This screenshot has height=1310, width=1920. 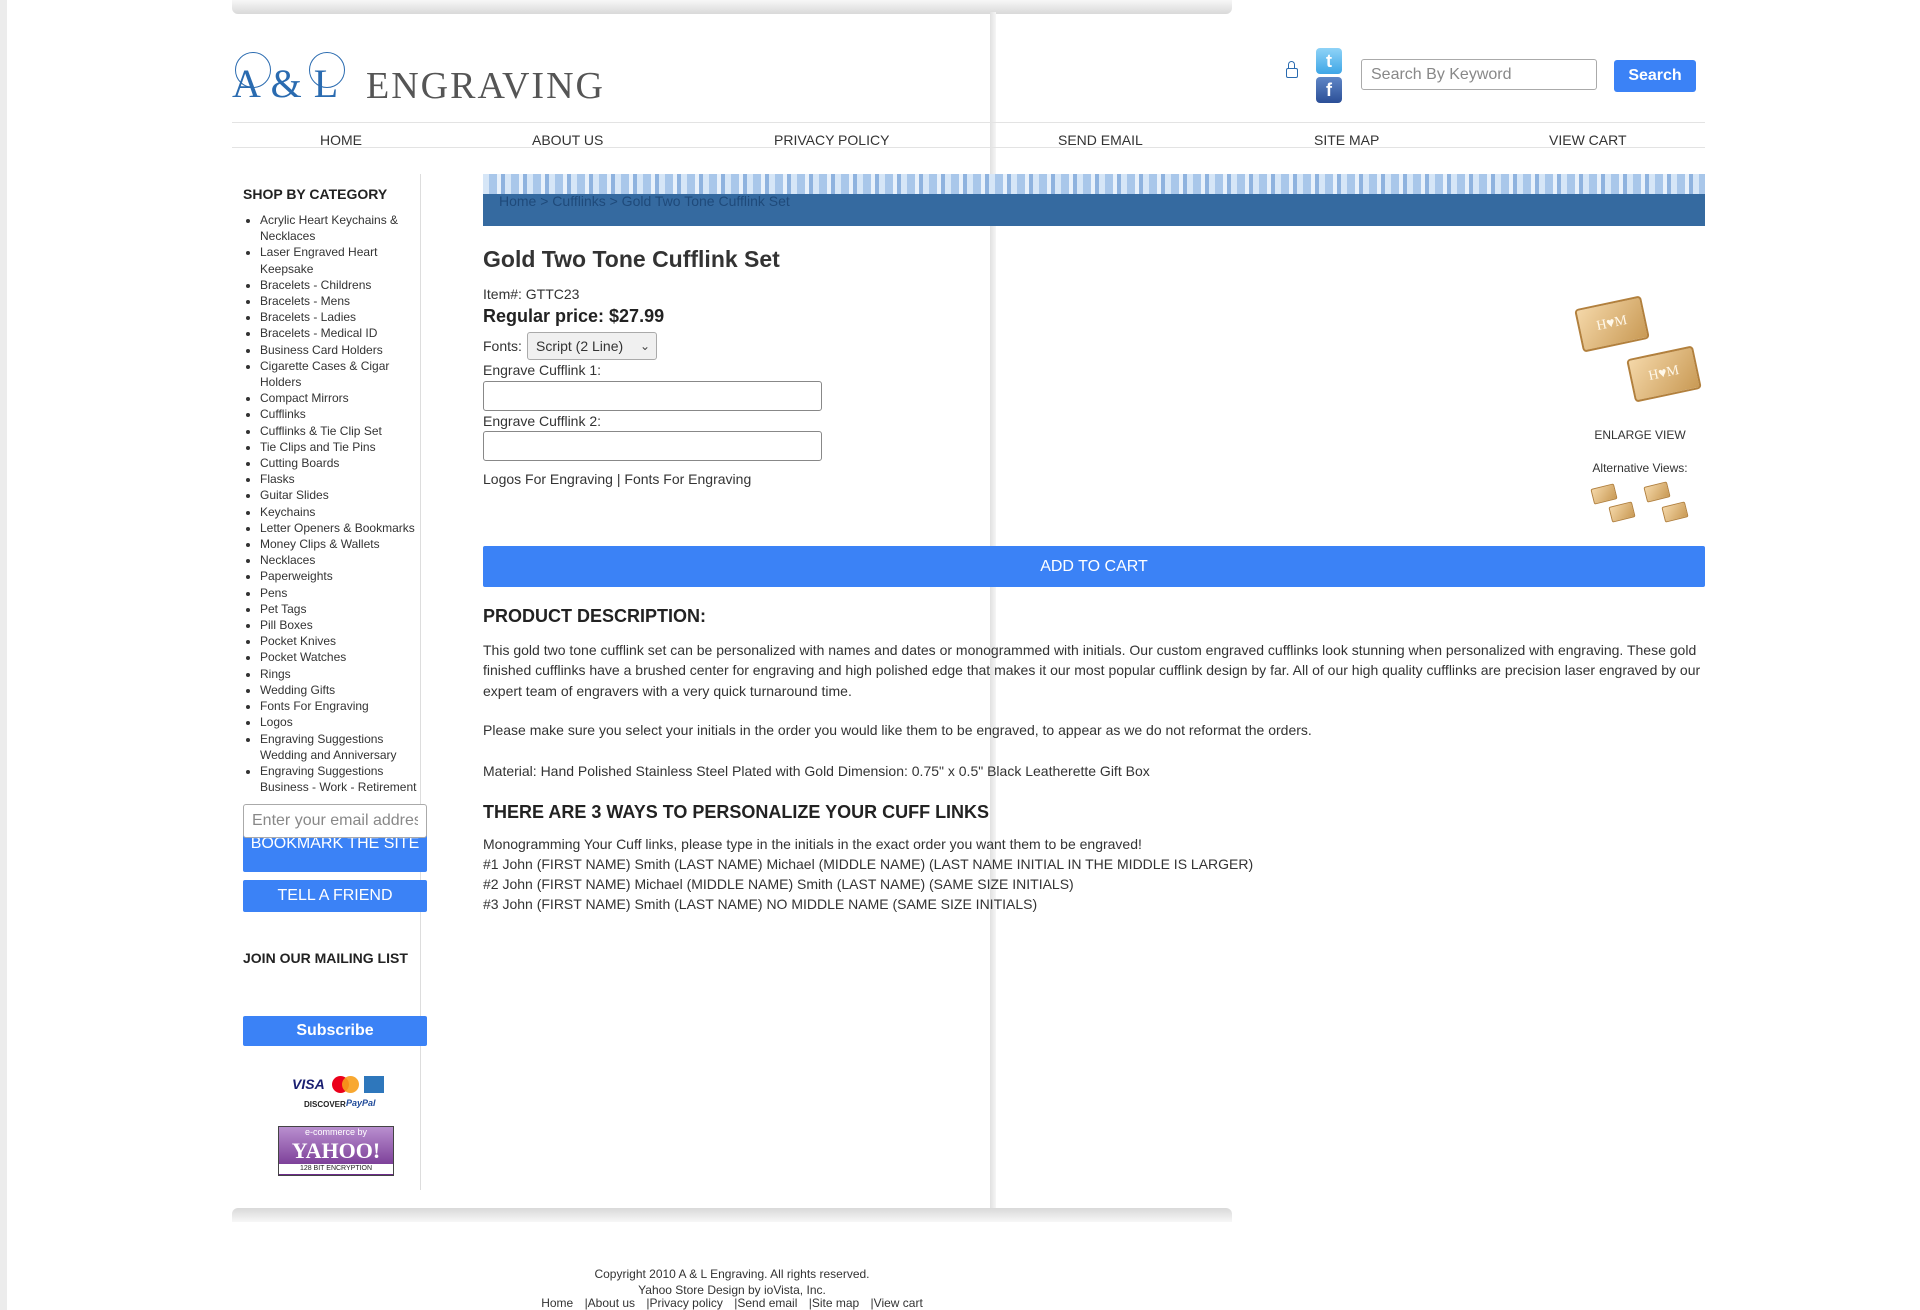 I want to click on logo-initials: A & L, so click(x=286, y=83).